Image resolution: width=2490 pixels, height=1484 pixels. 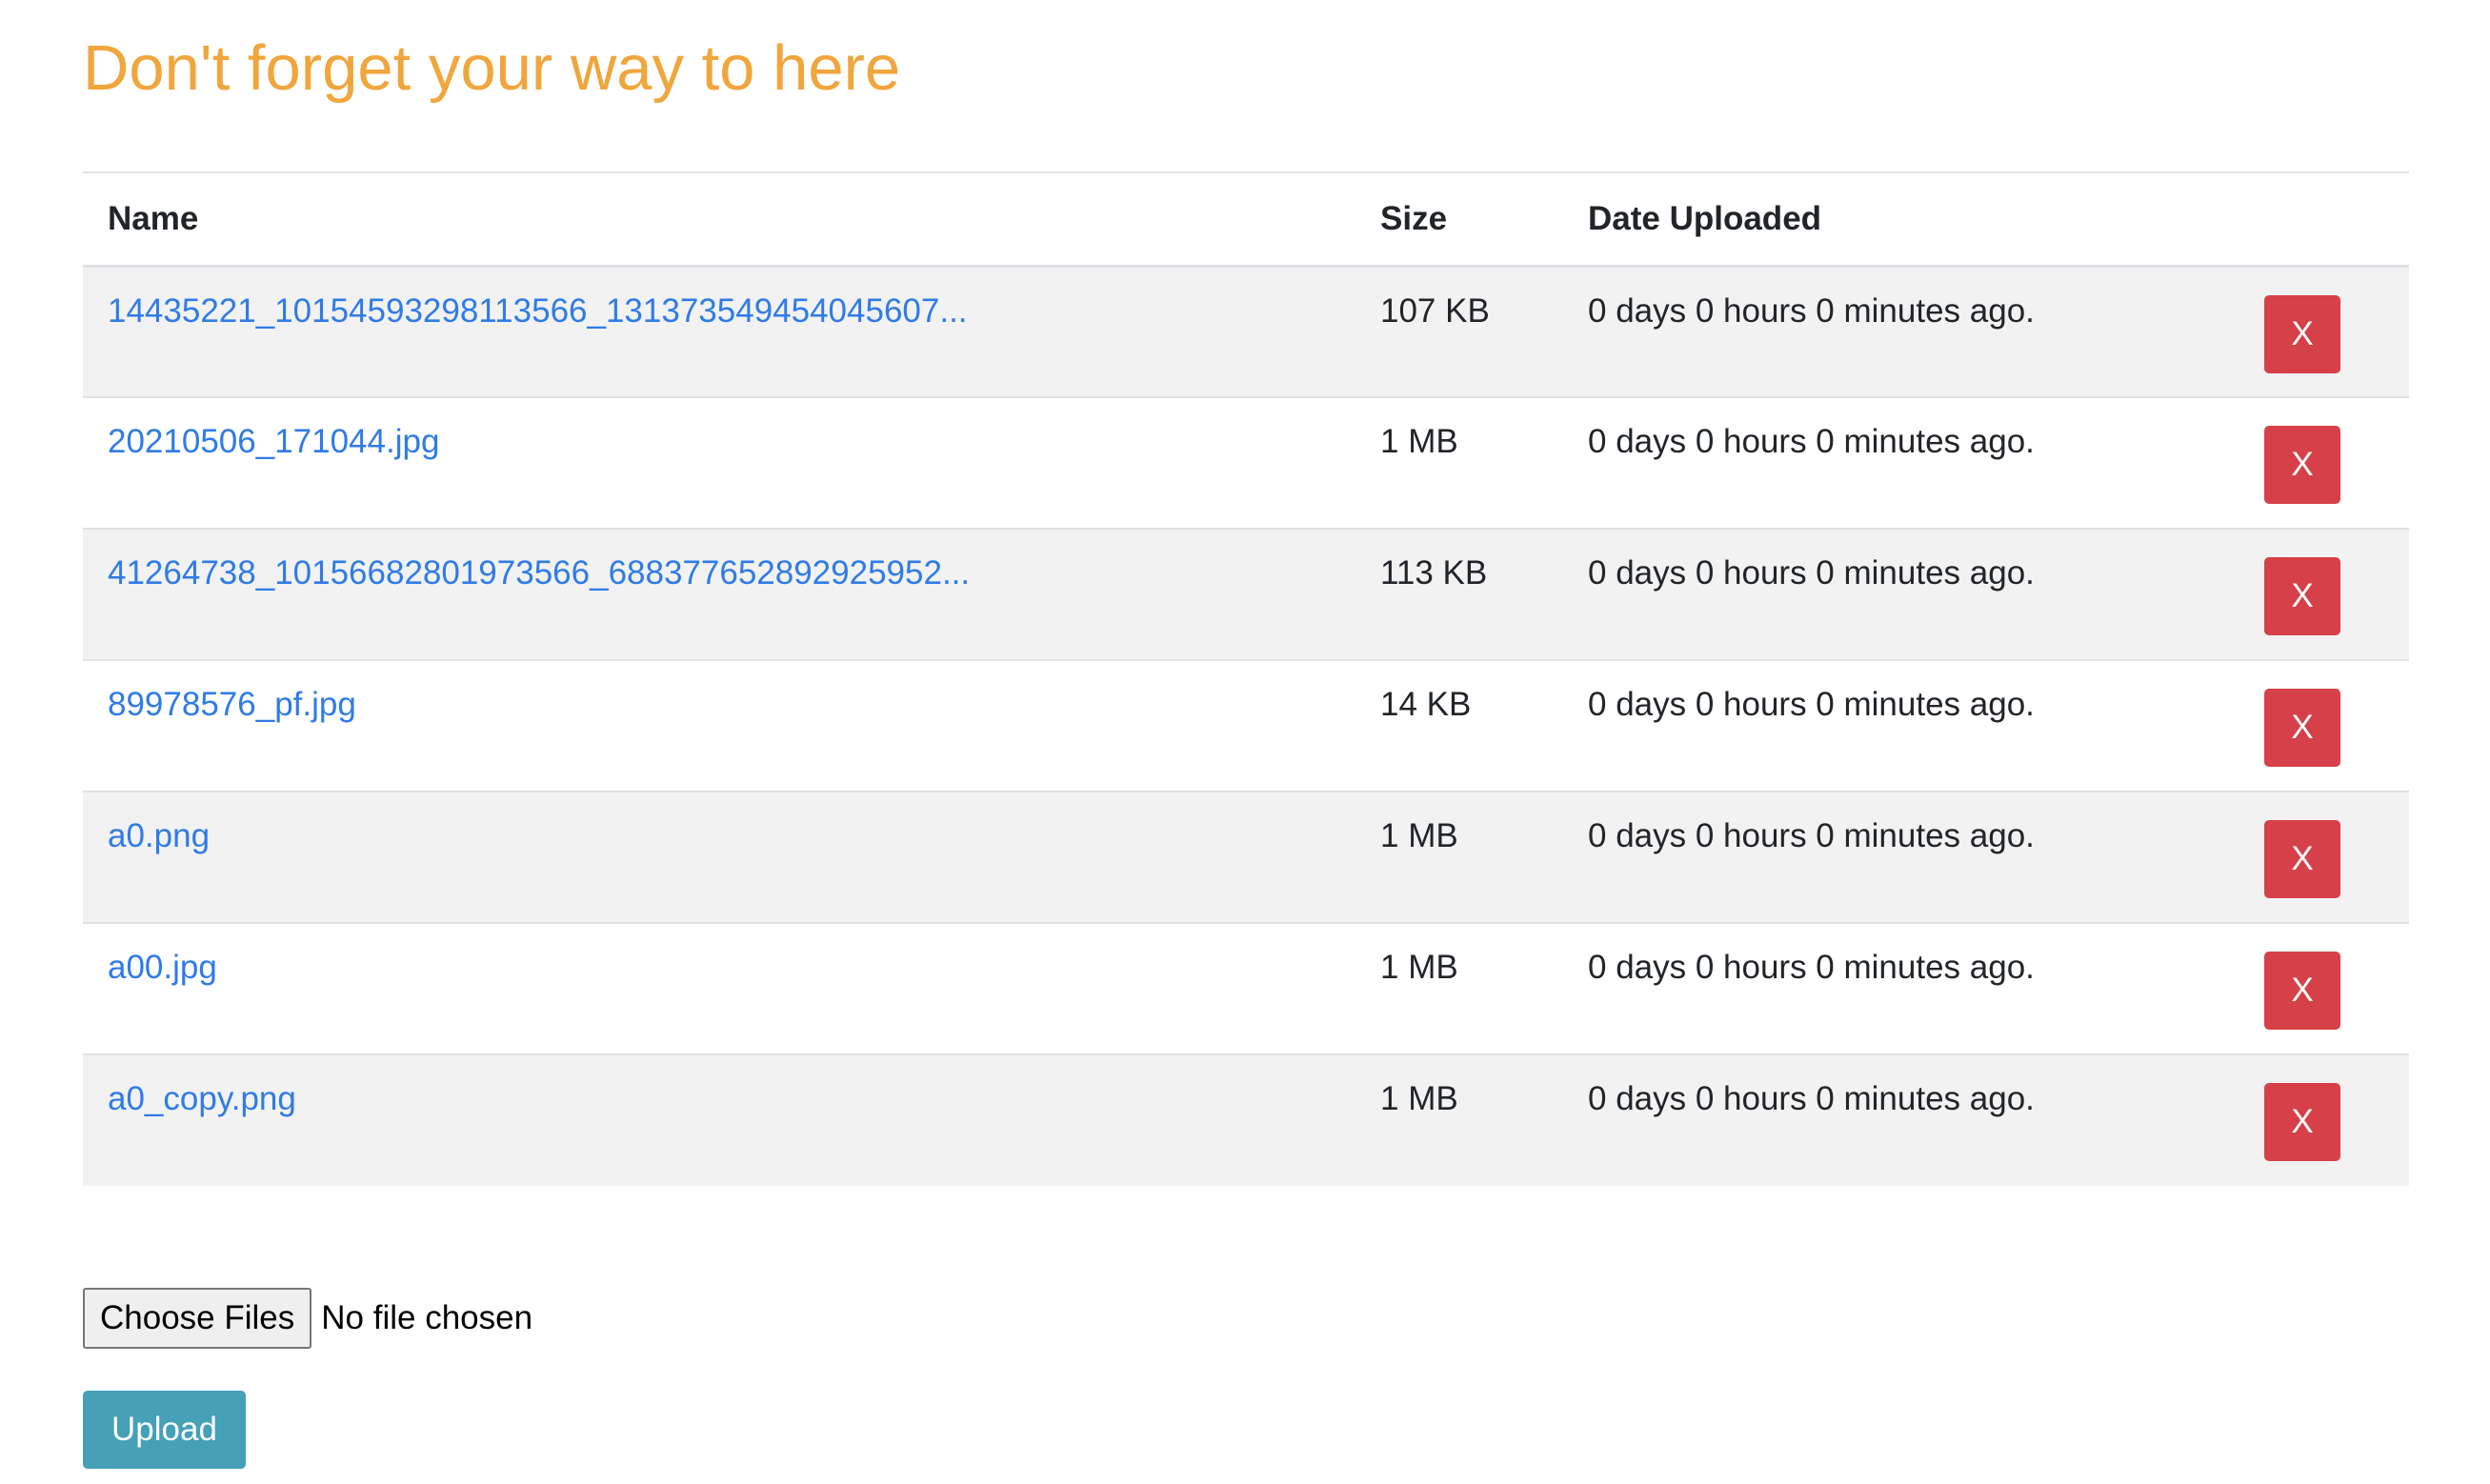 I want to click on file-link: a00.jpg, so click(x=162, y=967).